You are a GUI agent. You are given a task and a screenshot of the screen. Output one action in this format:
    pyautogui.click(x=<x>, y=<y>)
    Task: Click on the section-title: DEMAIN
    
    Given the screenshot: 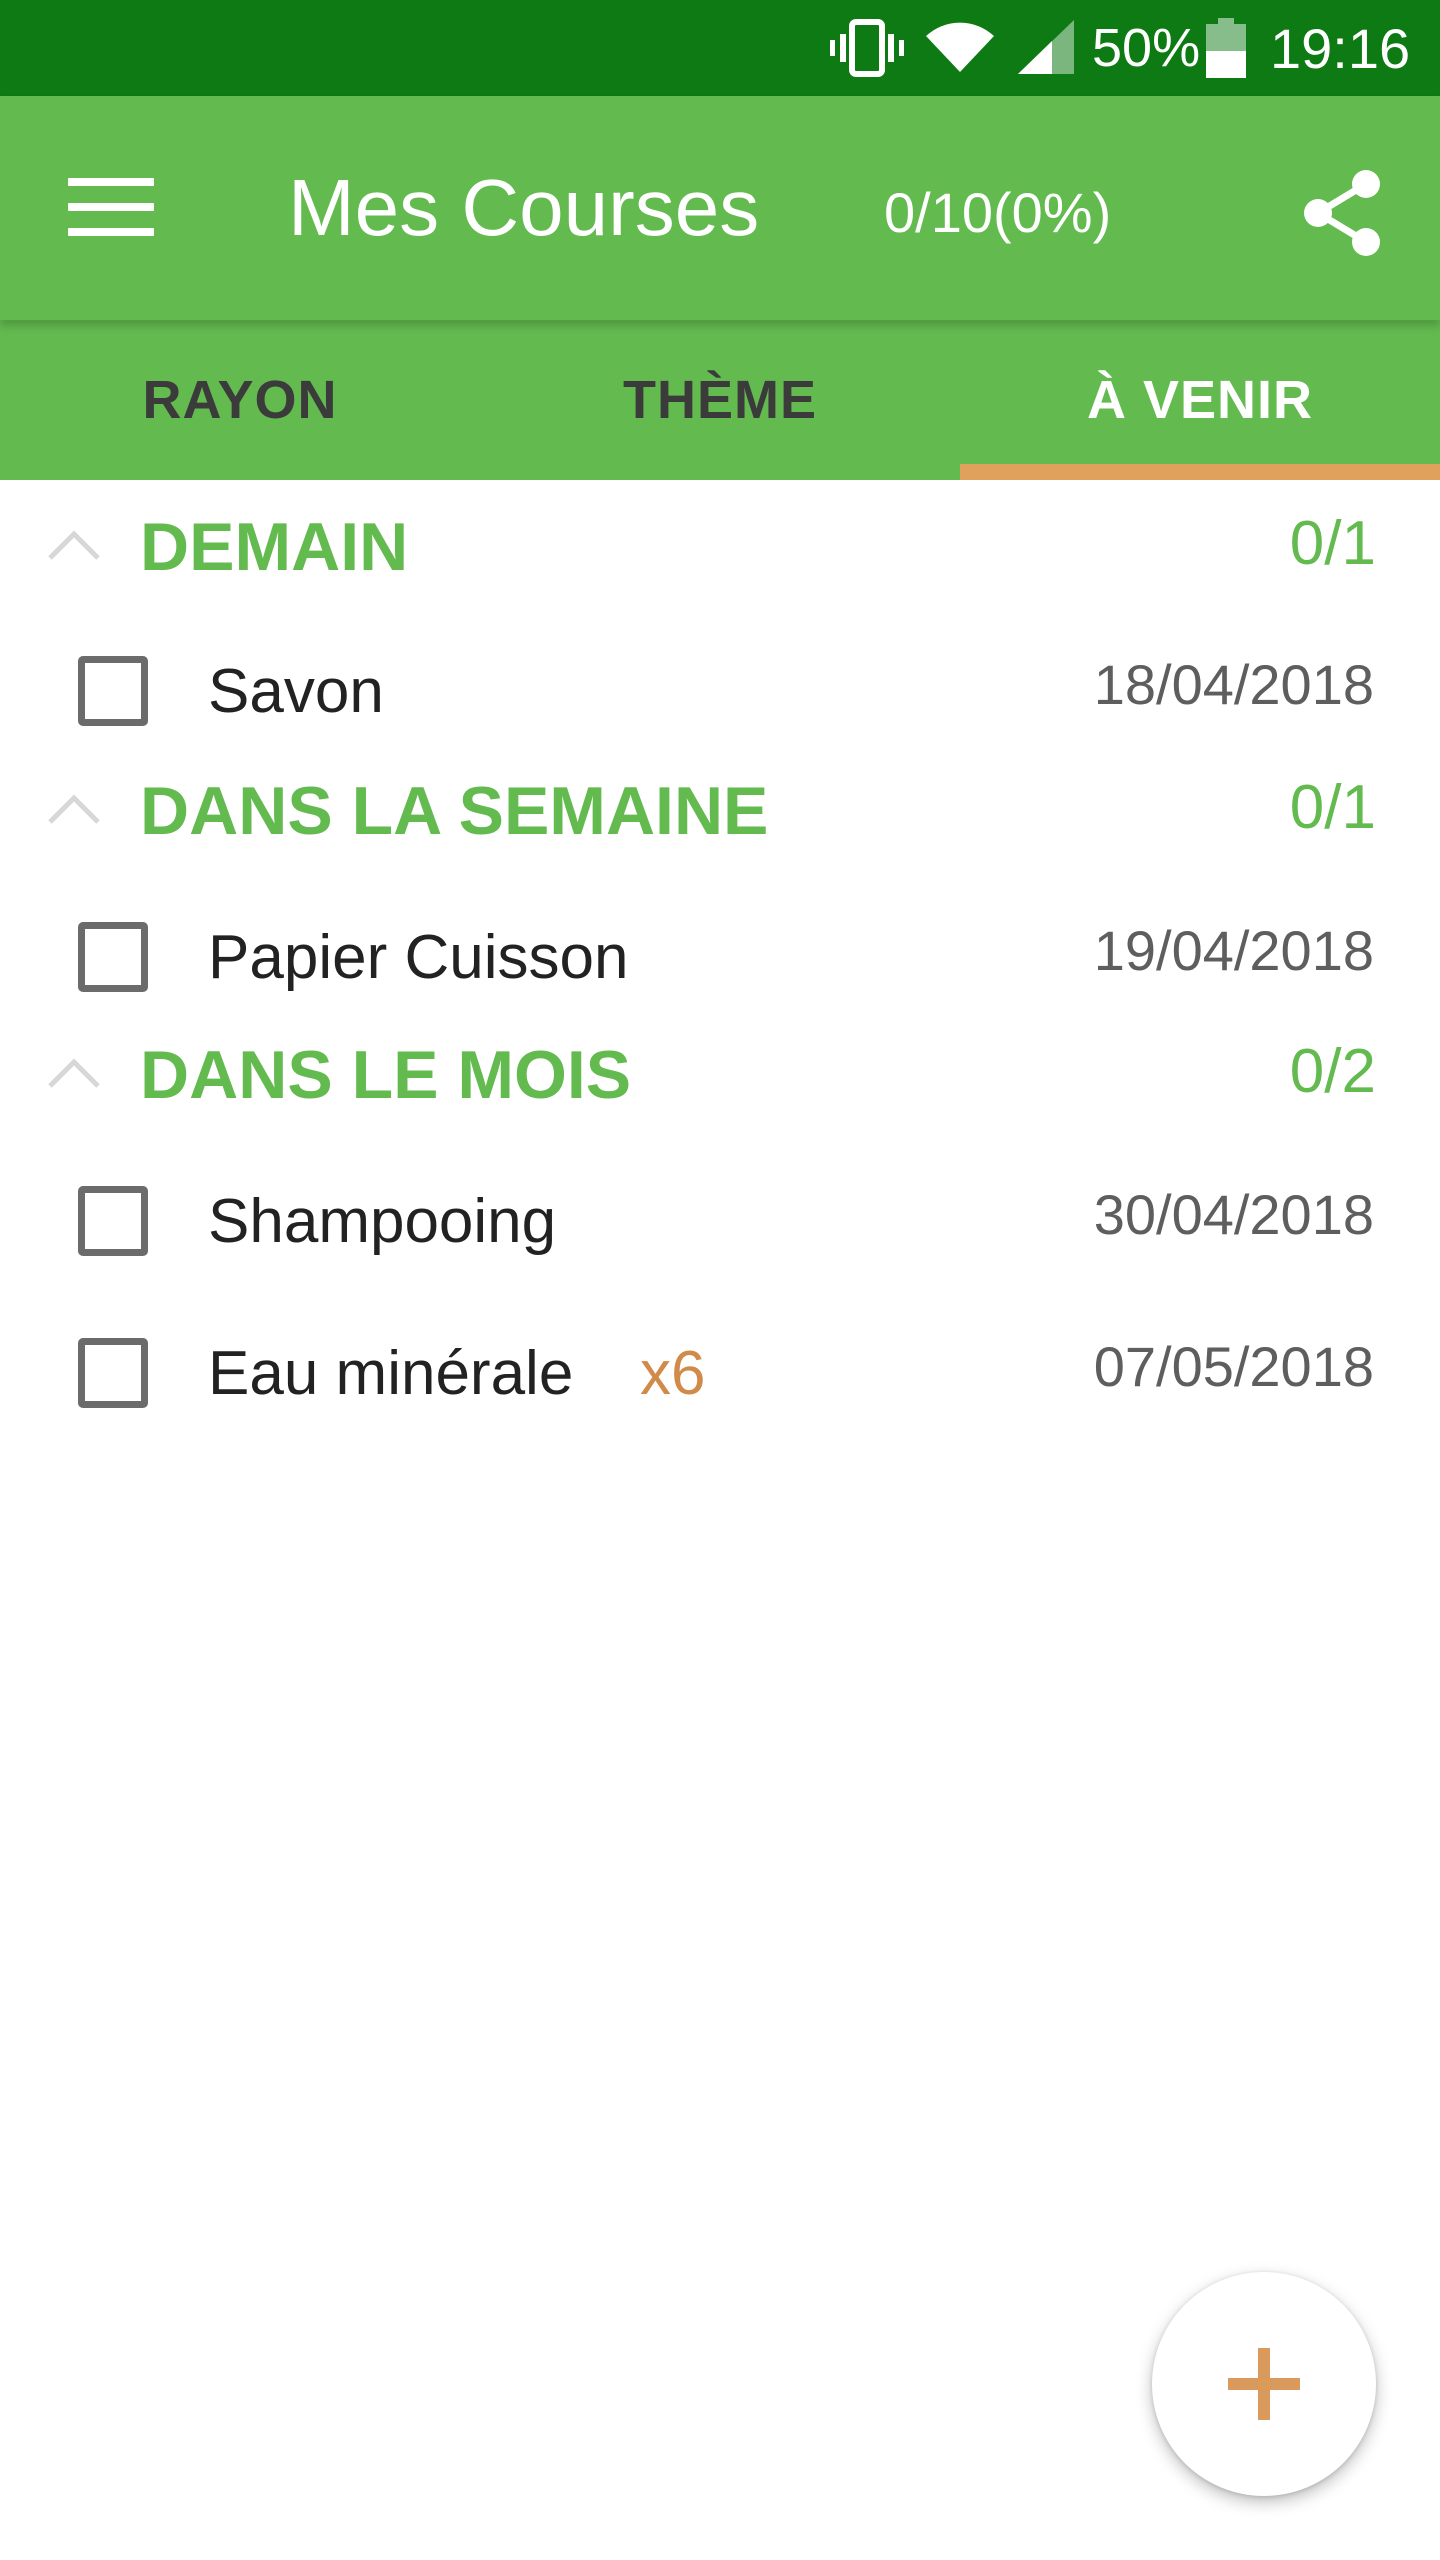 What is the action you would take?
    pyautogui.click(x=274, y=547)
    